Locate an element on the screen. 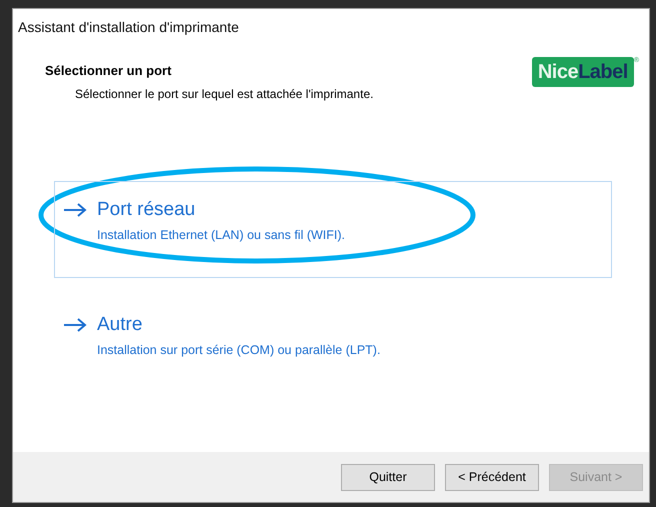  option-description: Installation Ethernet (LAN) ou sans fil (WIFI). is located at coordinates (221, 235).